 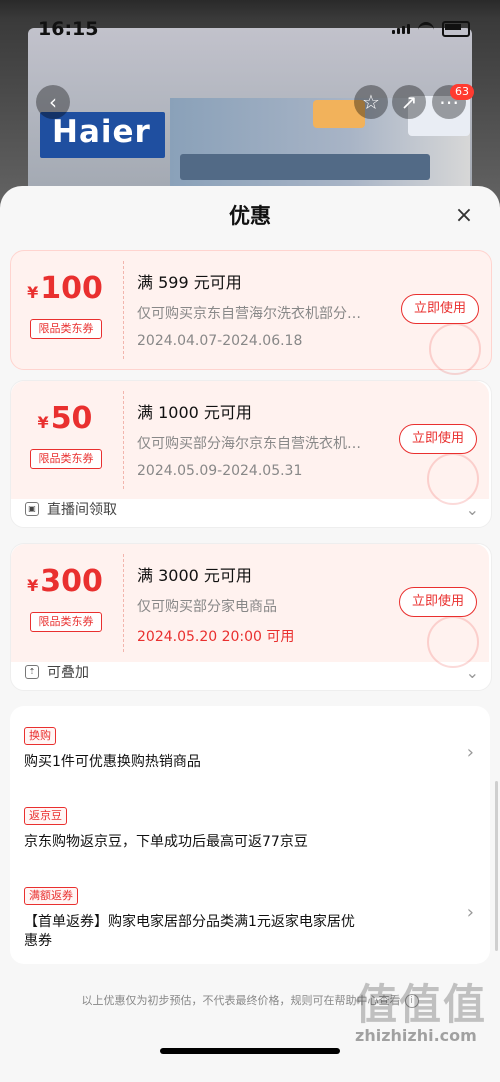 I want to click on benefit-text: 京东购物返京豆，下单成功后最高可返77京豆, so click(x=166, y=842).